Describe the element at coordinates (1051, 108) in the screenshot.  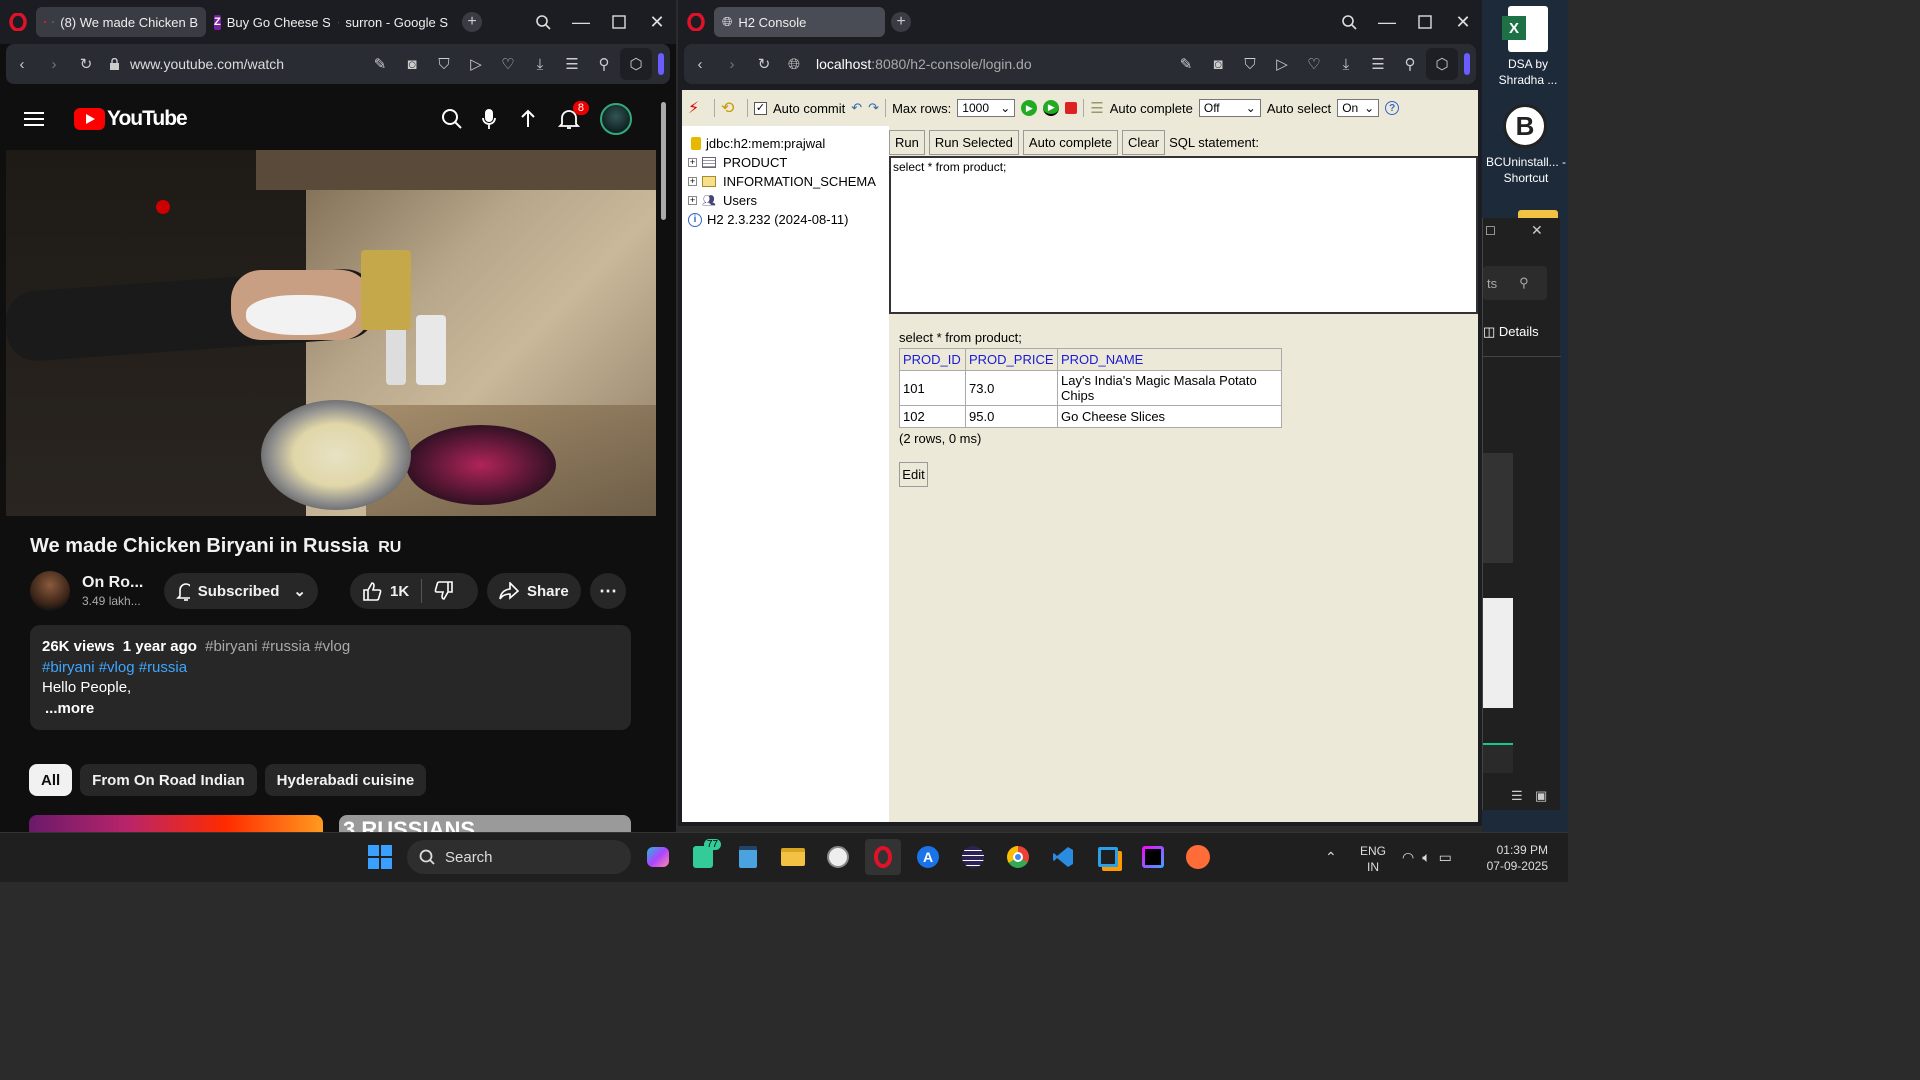
I see `run-selected-icon: ▶` at that location.